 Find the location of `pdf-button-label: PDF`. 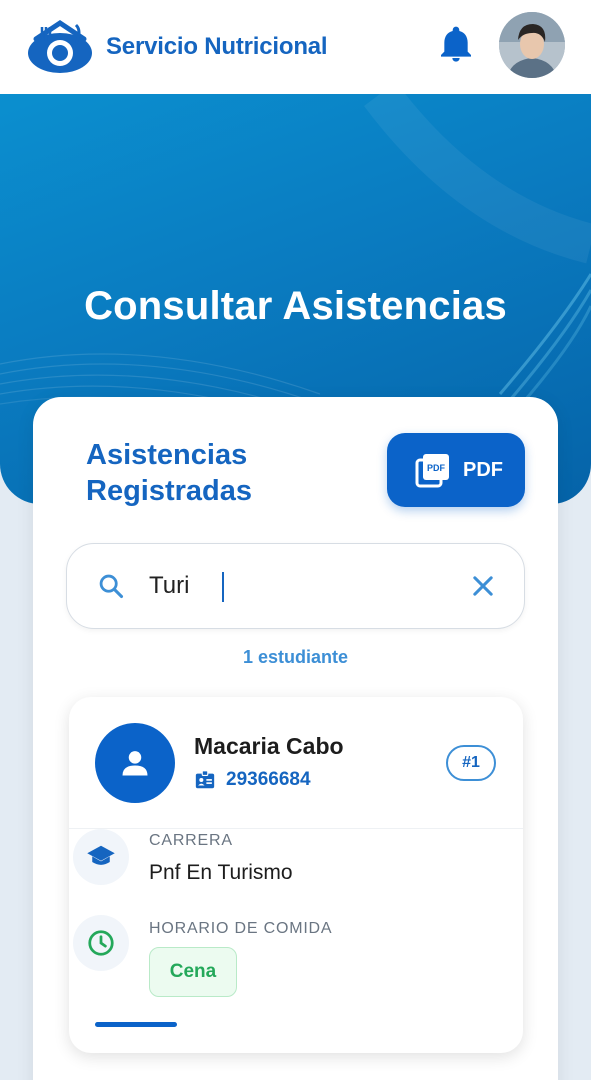

pdf-button-label: PDF is located at coordinates (483, 469).